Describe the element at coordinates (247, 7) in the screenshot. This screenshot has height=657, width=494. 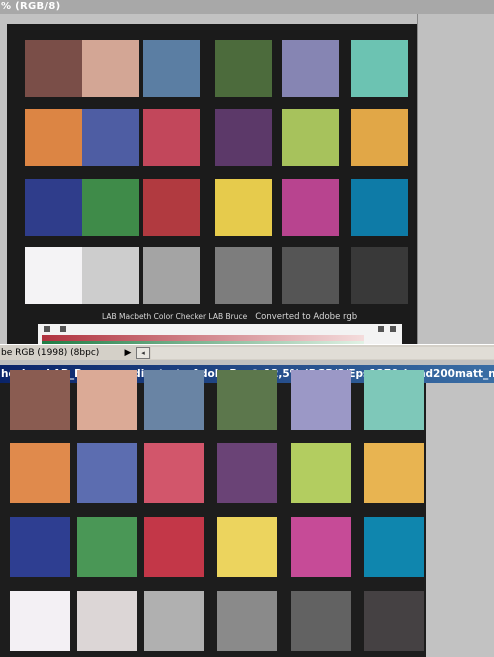
I see `back-window-title-bar: % (RGB/8)` at that location.